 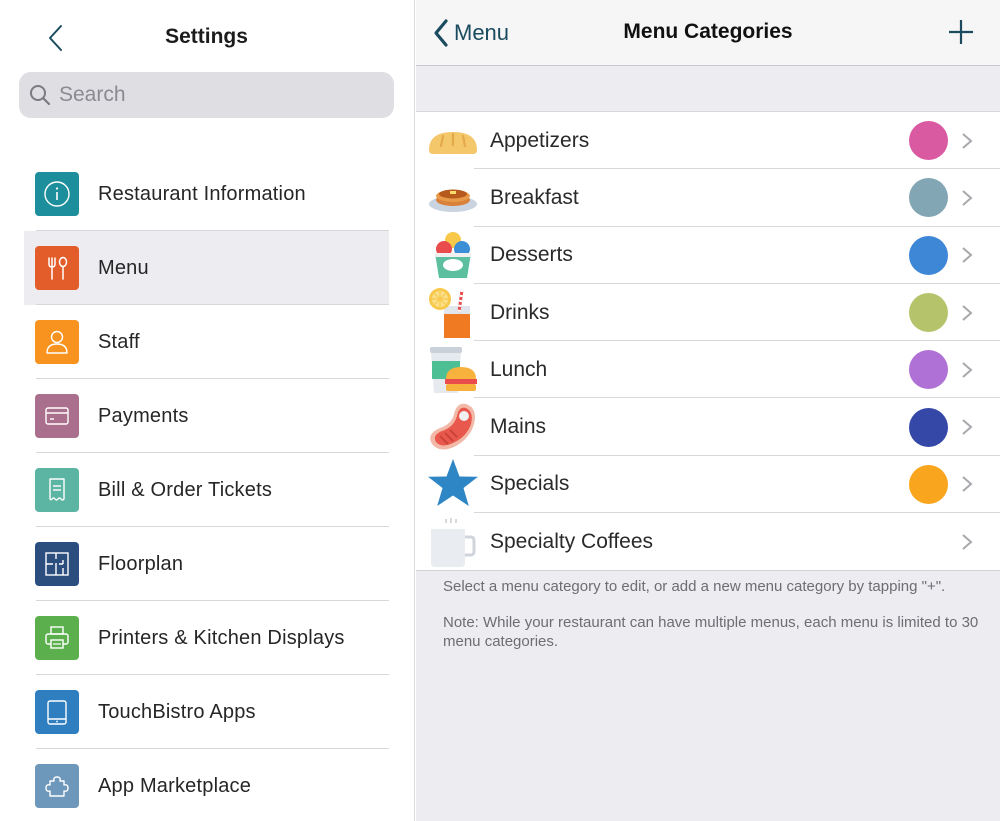 I want to click on settings-item-app-marketplace: App Marketplace, so click(x=206, y=785).